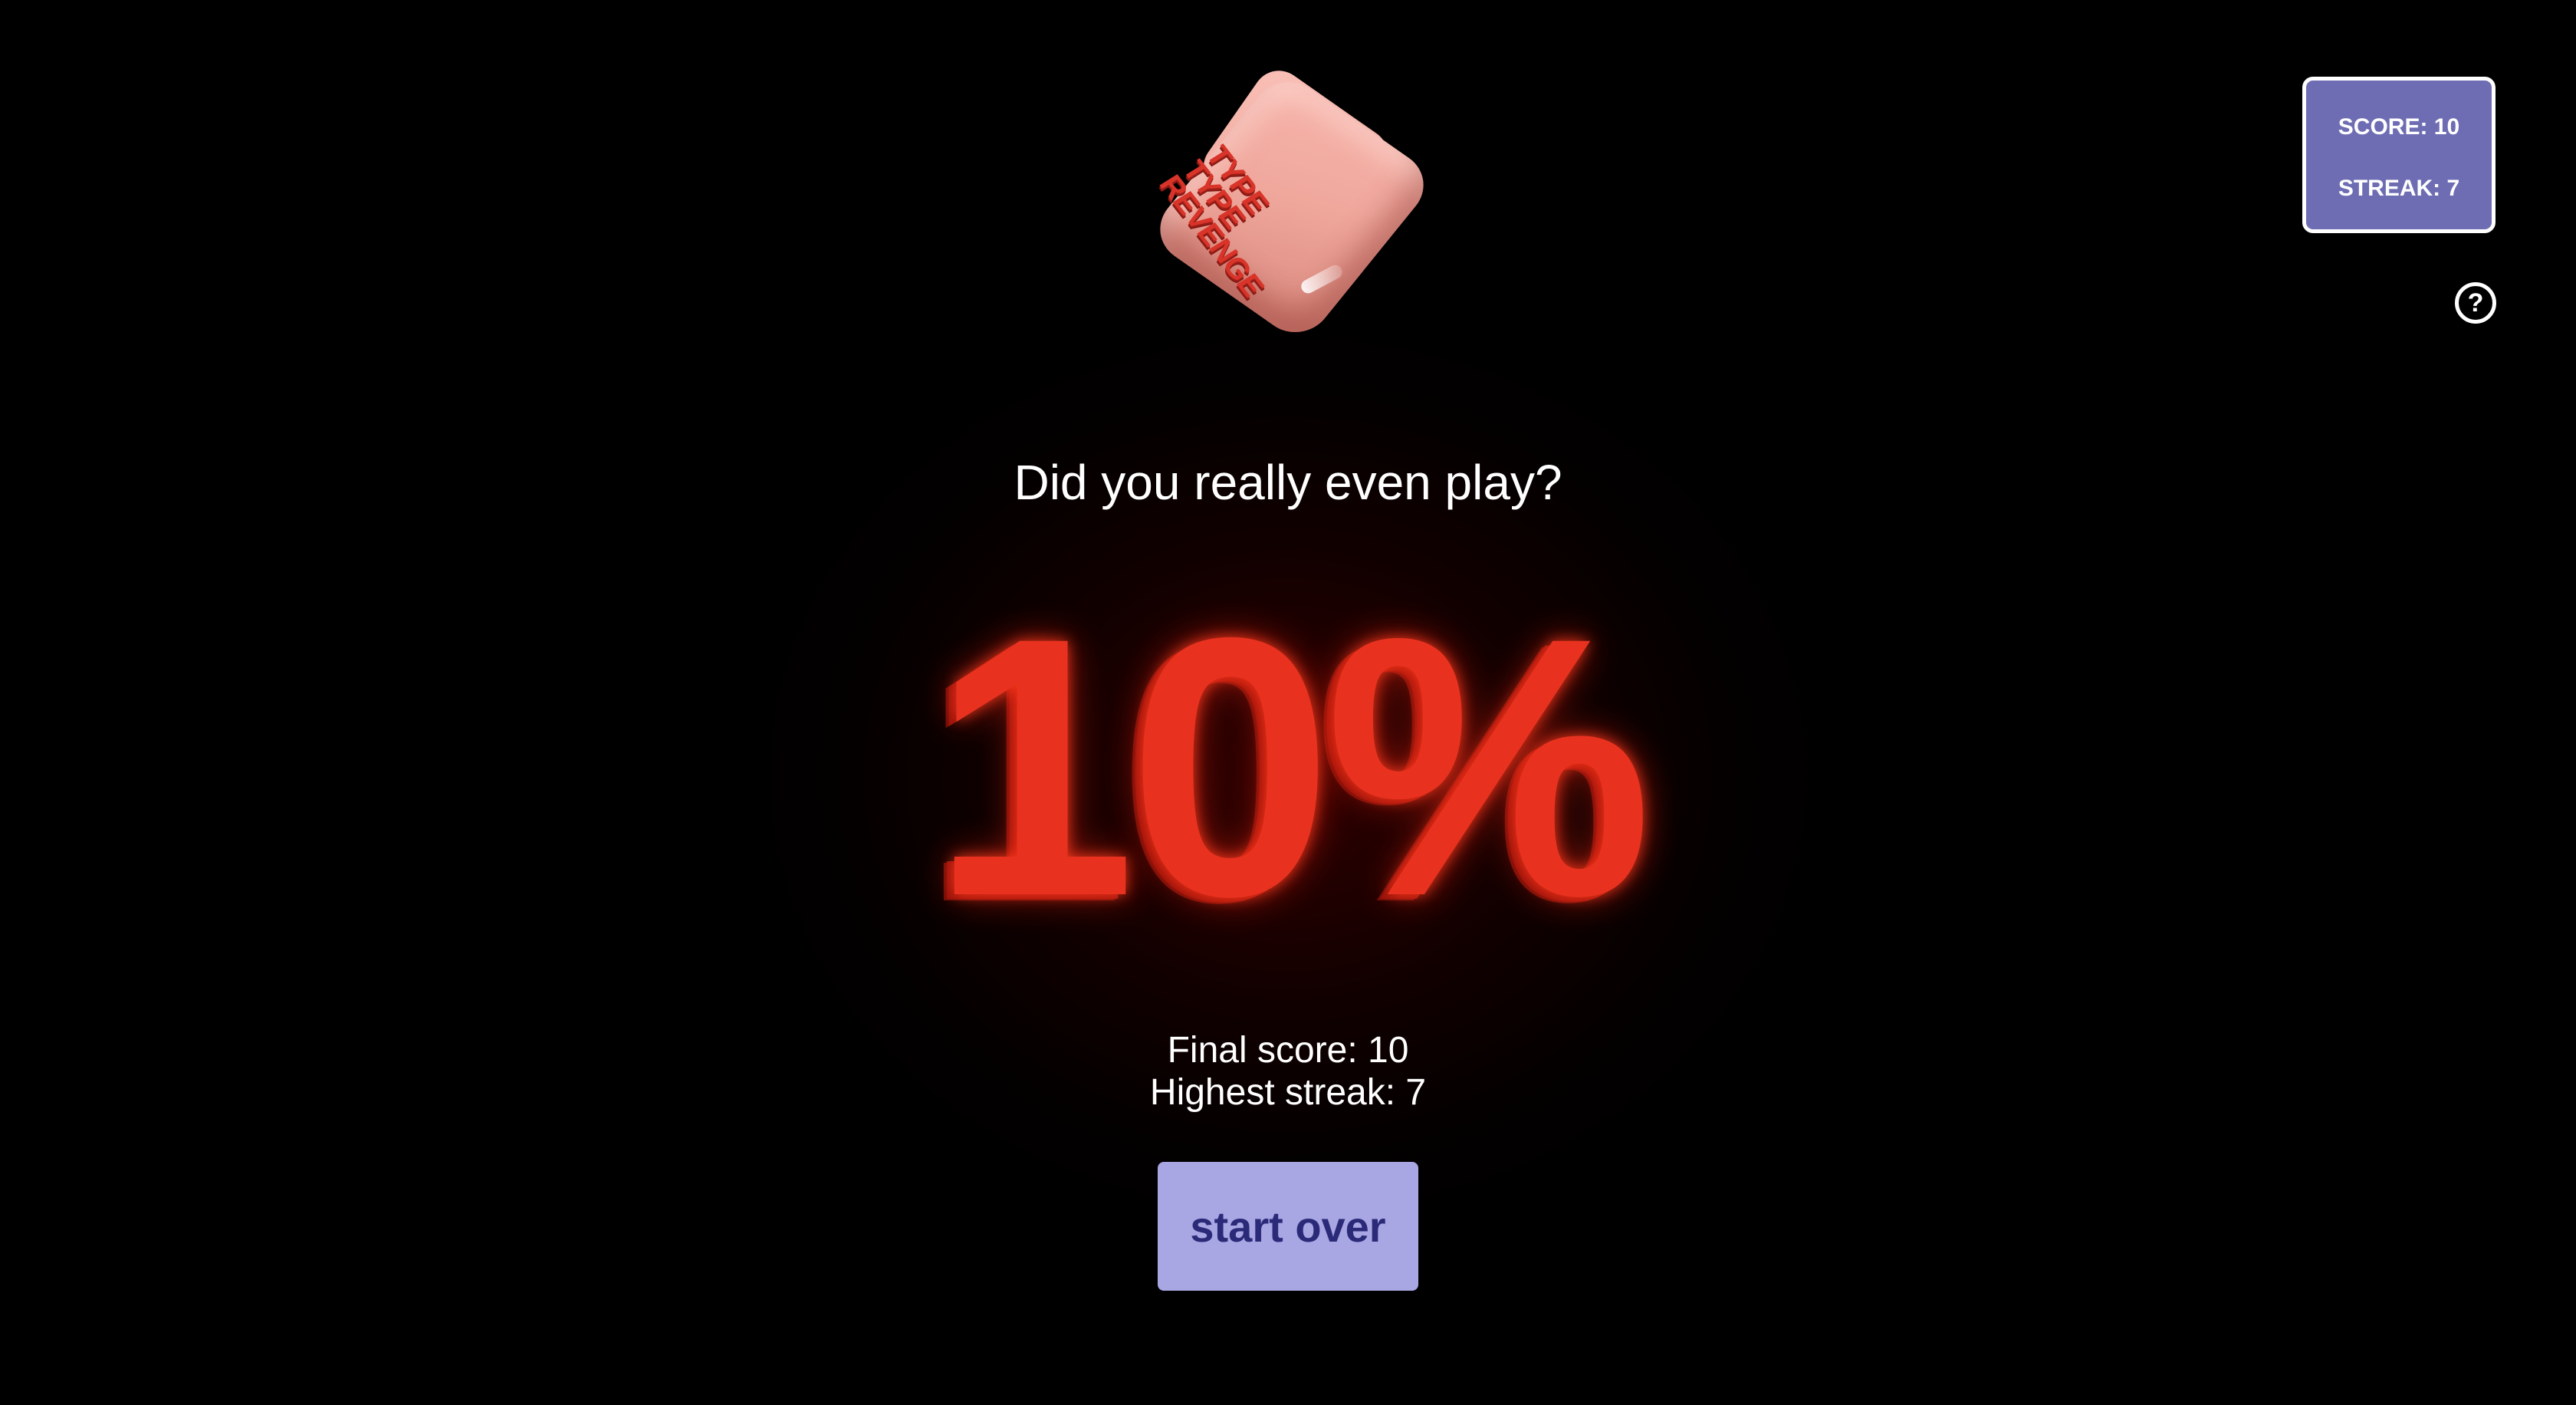 This screenshot has height=1405, width=2576. What do you see at coordinates (2399, 189) in the screenshot?
I see `streak-display: STREAK: 7` at bounding box center [2399, 189].